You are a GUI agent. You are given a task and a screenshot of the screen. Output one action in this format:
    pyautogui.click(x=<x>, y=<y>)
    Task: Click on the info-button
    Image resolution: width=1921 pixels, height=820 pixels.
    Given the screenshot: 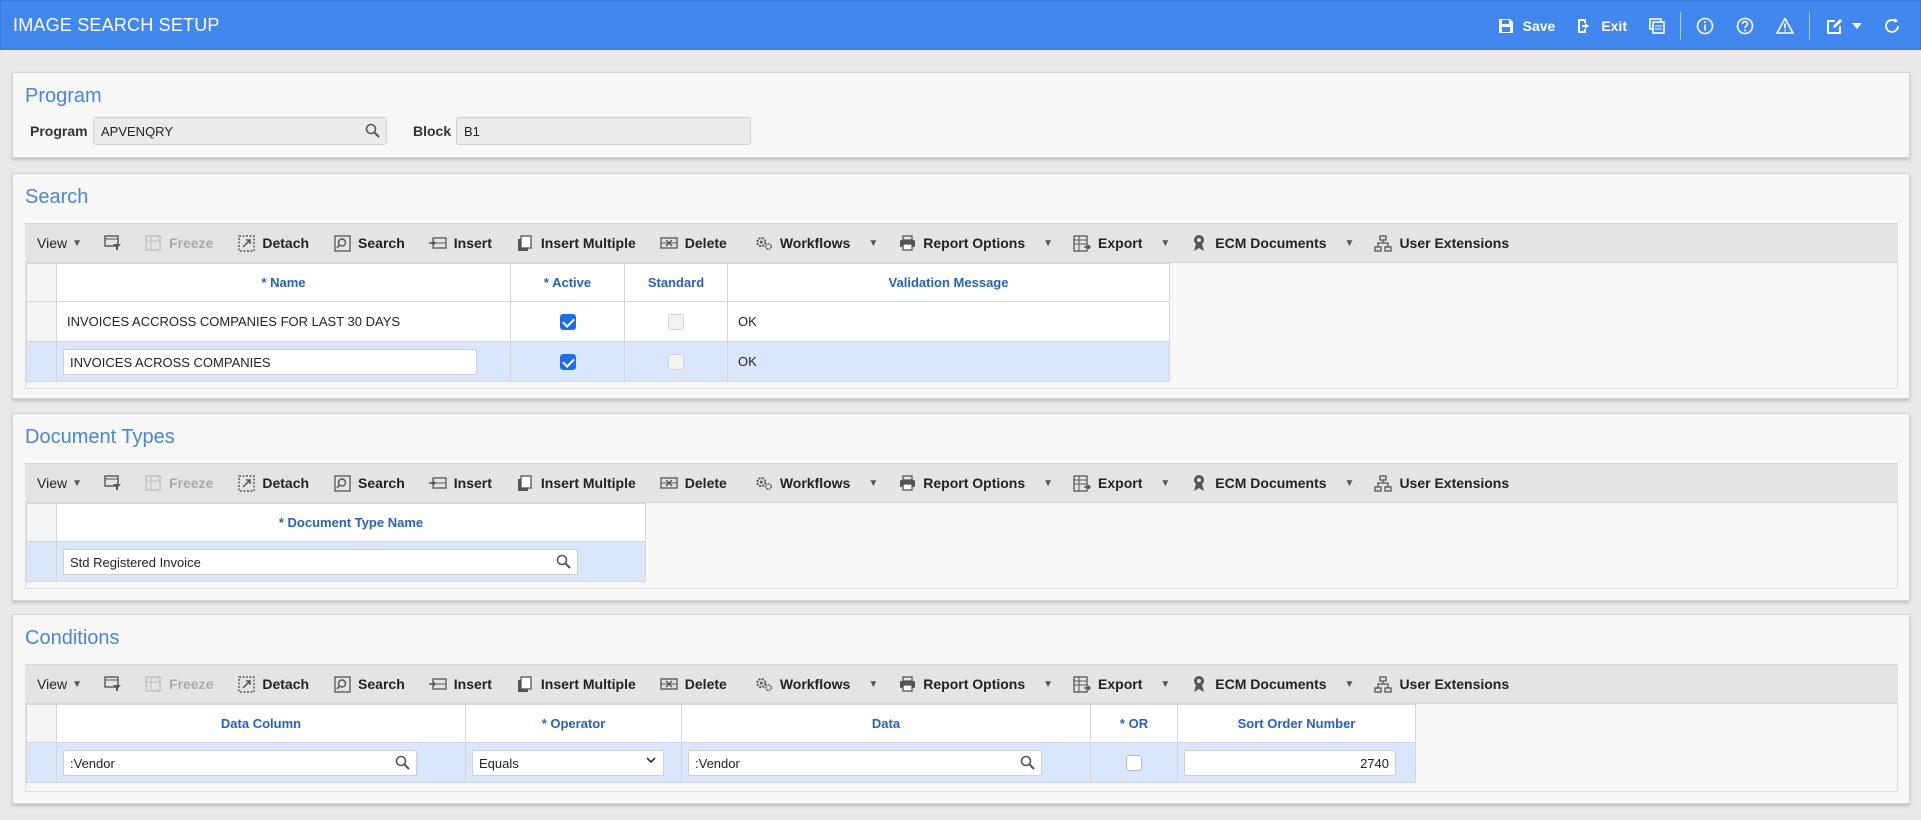 What is the action you would take?
    pyautogui.click(x=1705, y=26)
    